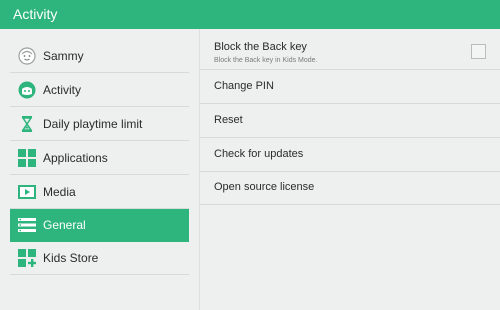 The image size is (500, 310). I want to click on setting-label: Reset, so click(228, 120).